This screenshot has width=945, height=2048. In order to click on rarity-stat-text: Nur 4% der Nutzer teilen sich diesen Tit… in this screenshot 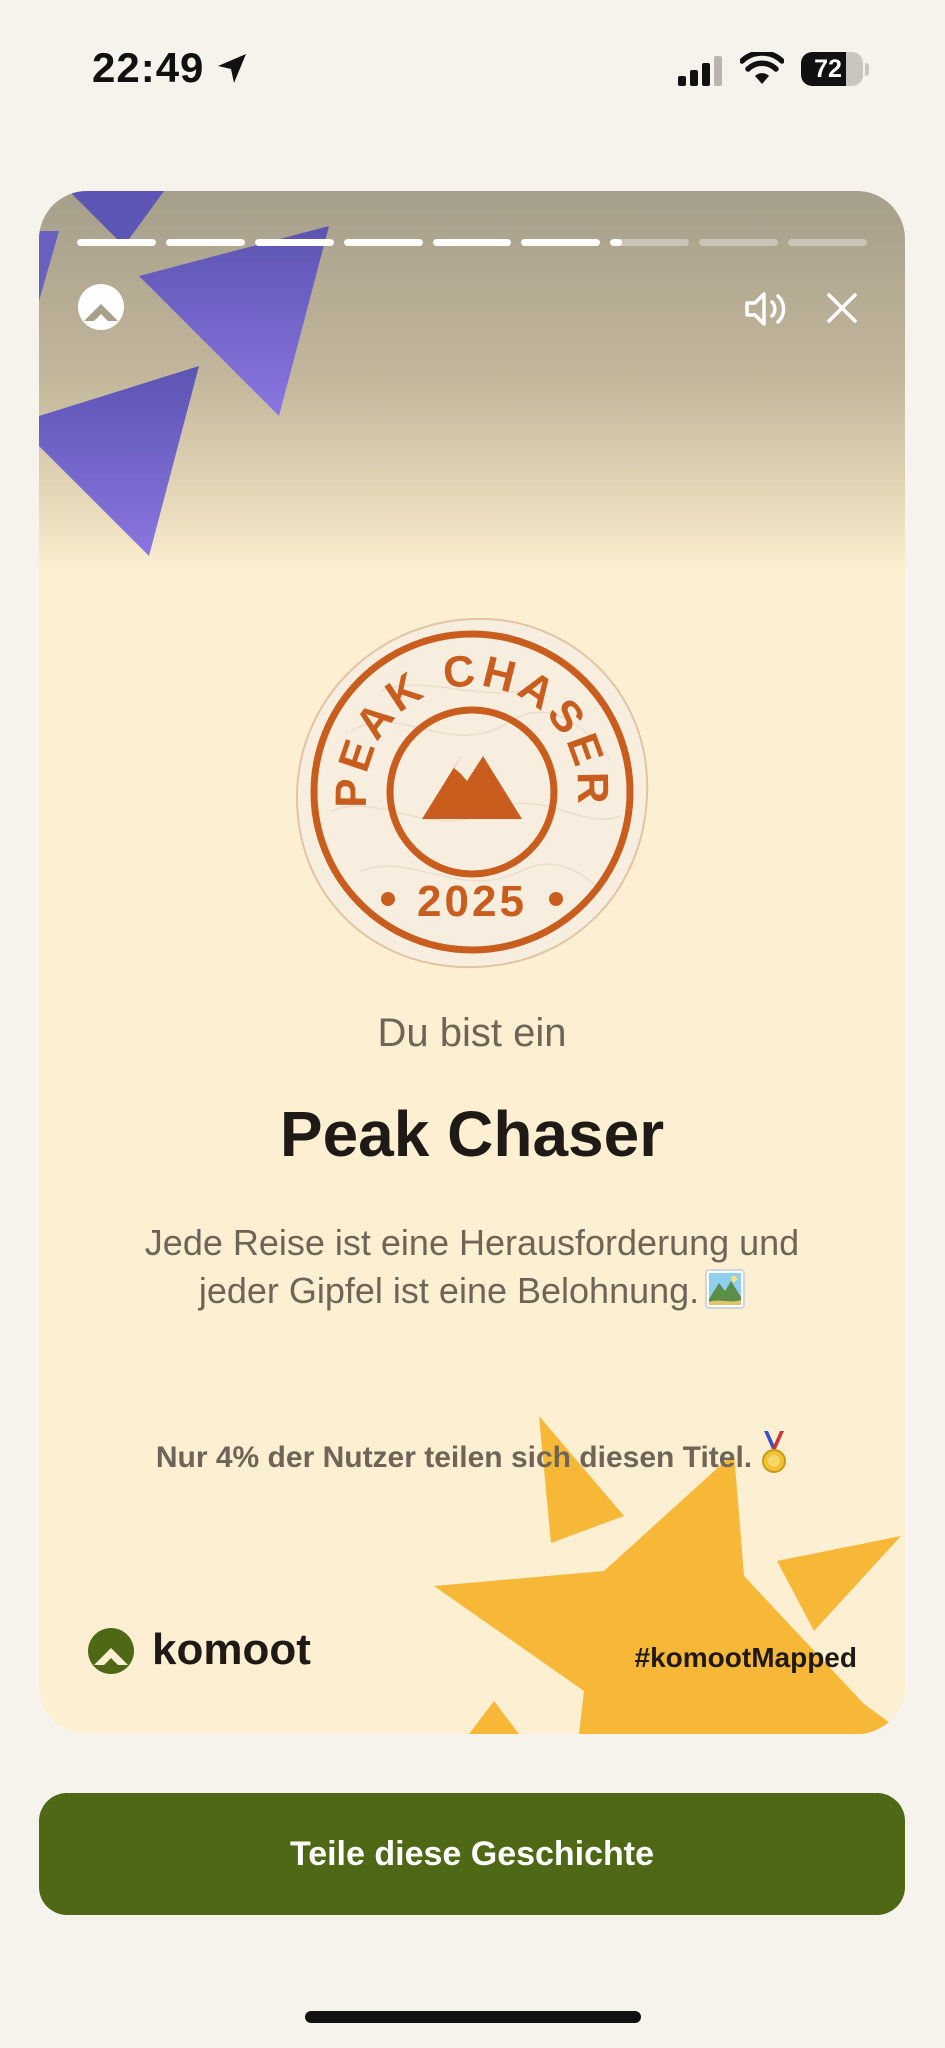, I will do `click(454, 1457)`.